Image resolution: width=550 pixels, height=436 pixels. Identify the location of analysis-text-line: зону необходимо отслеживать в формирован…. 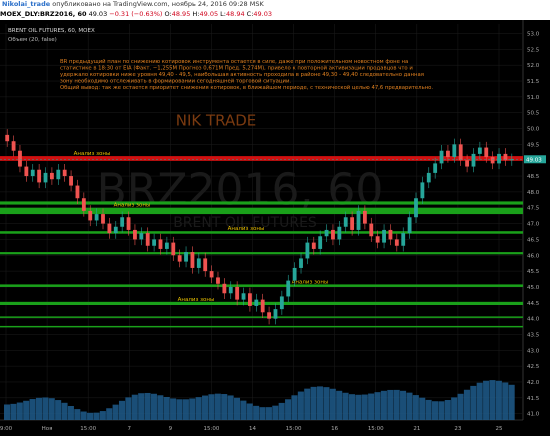
(175, 81).